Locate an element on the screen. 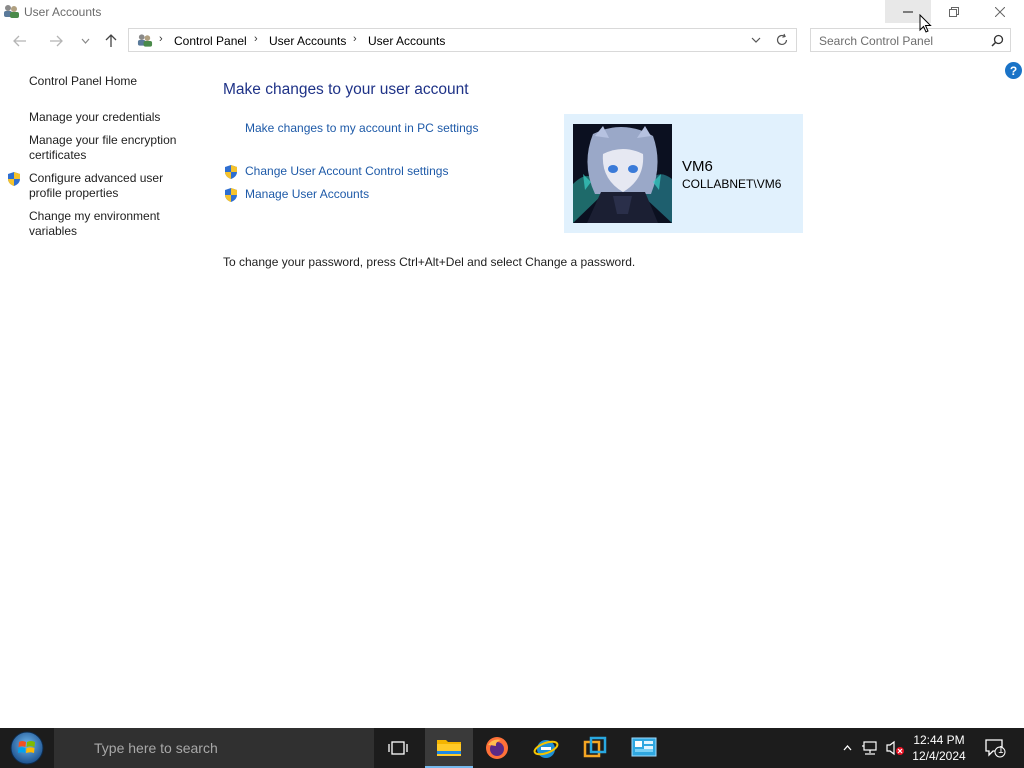 The height and width of the screenshot is (768, 1024). page-title: Make changes to your user account is located at coordinates (346, 89).